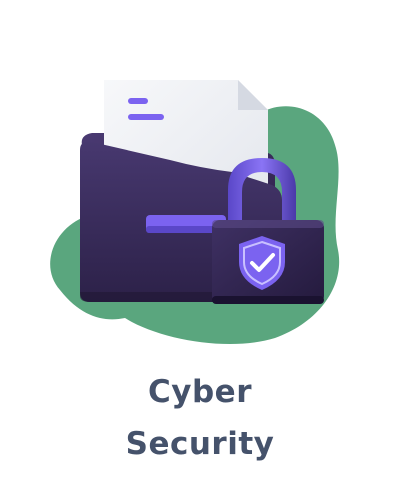 The width and height of the screenshot is (400, 500). I want to click on title-line-1: Cyber, so click(200, 392).